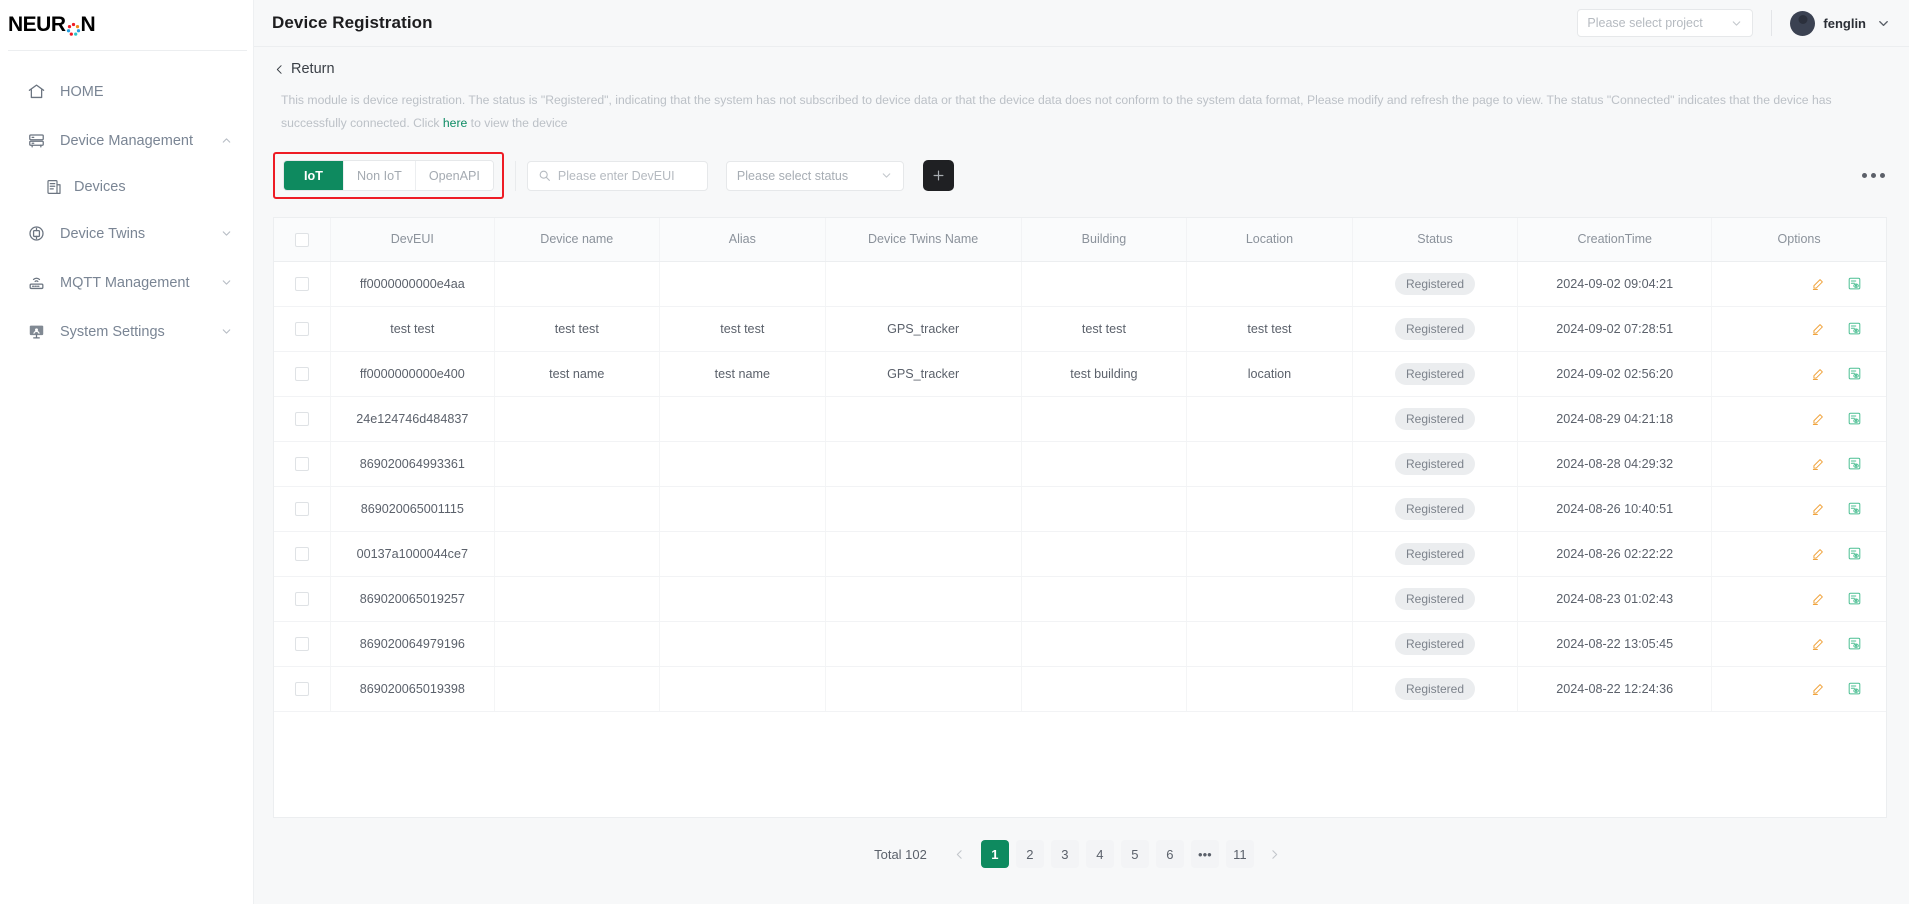  What do you see at coordinates (1104, 240) in the screenshot?
I see `th-building: Building` at bounding box center [1104, 240].